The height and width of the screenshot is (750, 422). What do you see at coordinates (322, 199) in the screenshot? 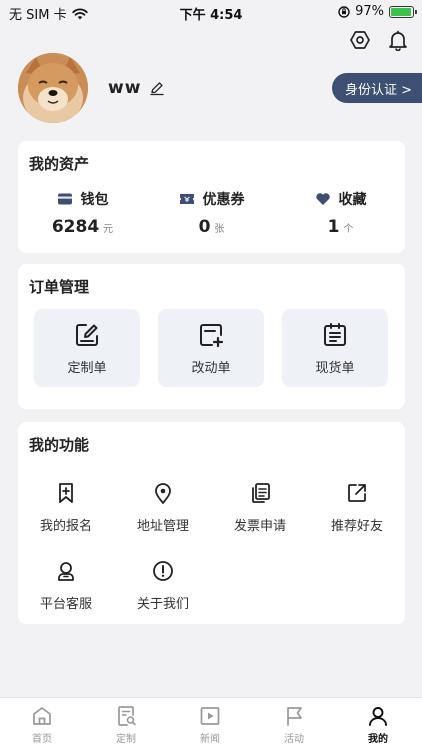
I see `heart-icon` at bounding box center [322, 199].